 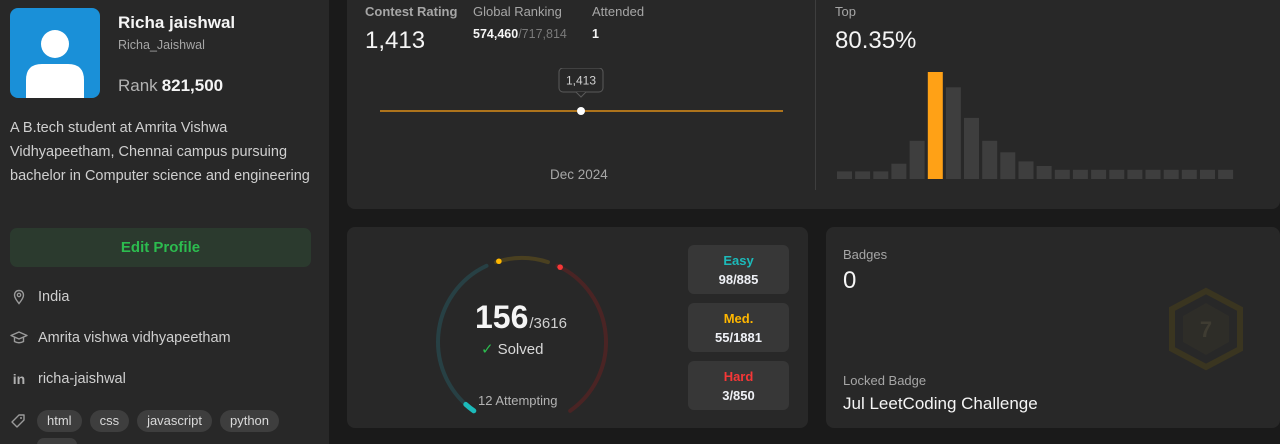 I want to click on avatar, so click(x=55, y=53).